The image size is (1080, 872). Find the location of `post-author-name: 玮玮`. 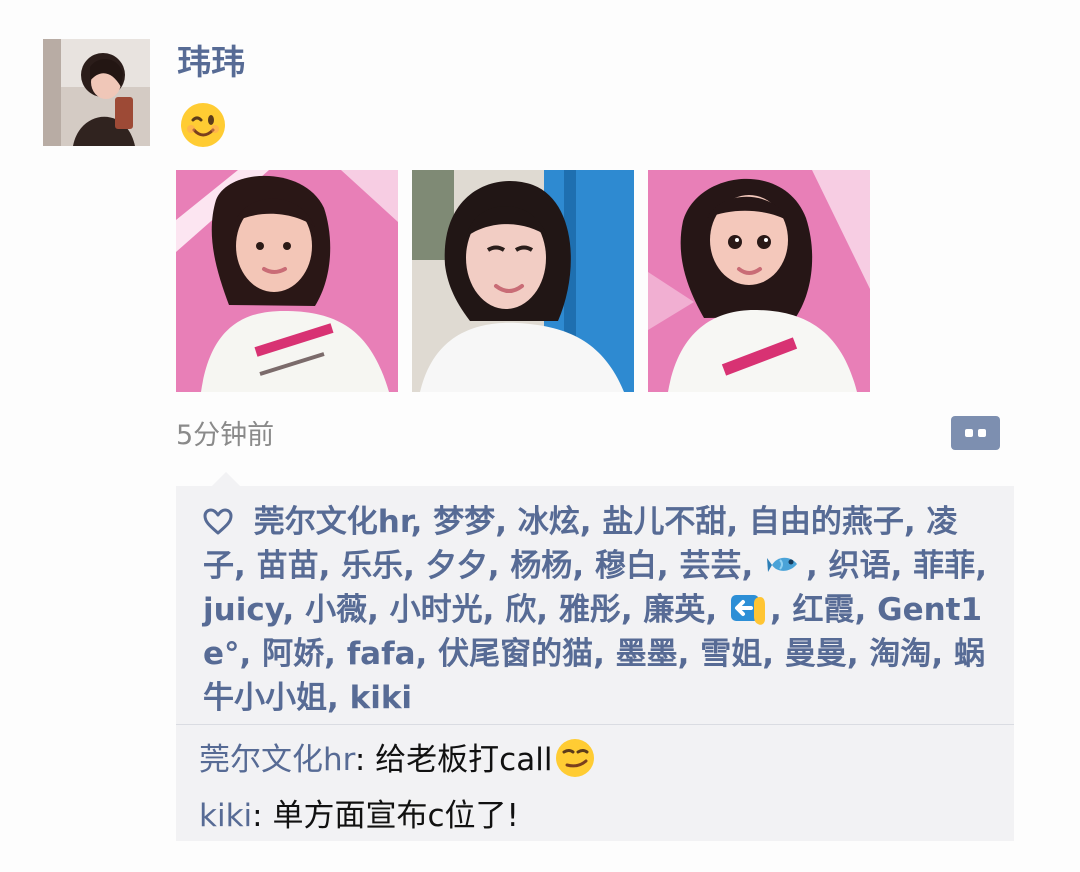

post-author-name: 玮玮 is located at coordinates (211, 63).